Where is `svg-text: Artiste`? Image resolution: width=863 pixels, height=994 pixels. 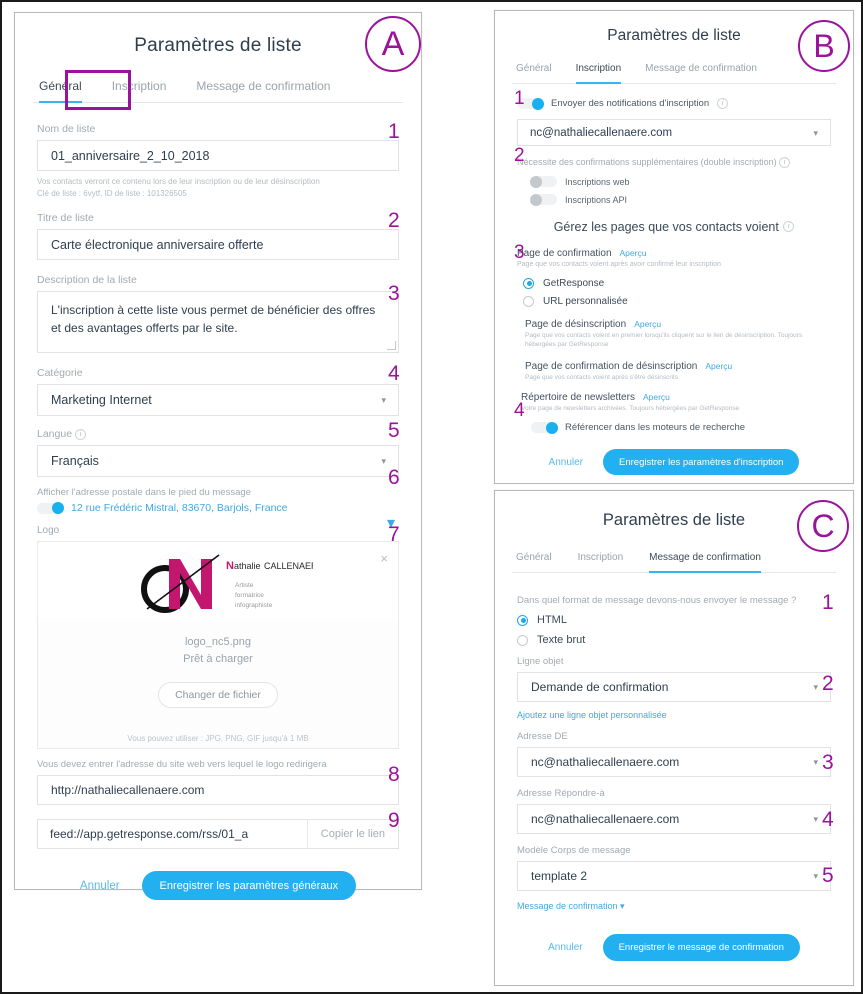 svg-text: Artiste is located at coordinates (244, 585).